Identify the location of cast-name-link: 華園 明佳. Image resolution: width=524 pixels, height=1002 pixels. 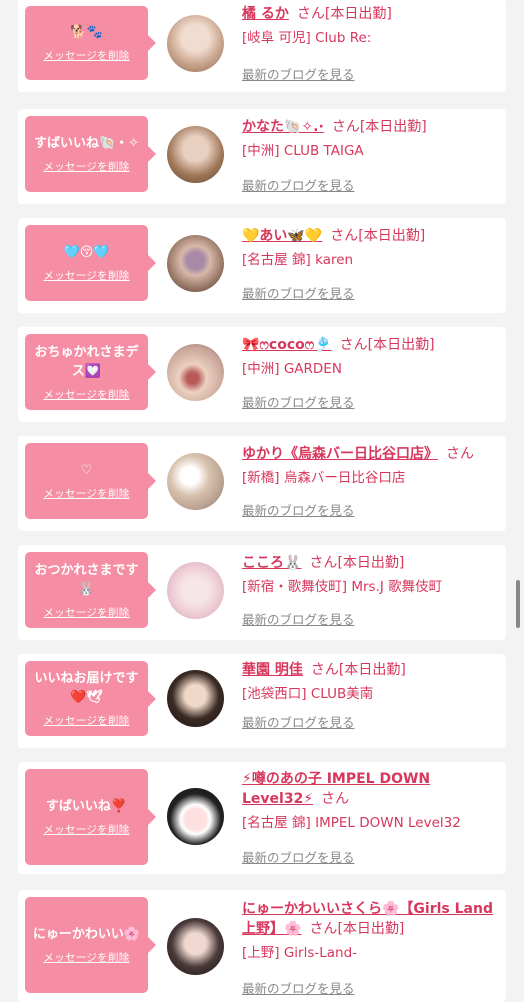
(272, 670).